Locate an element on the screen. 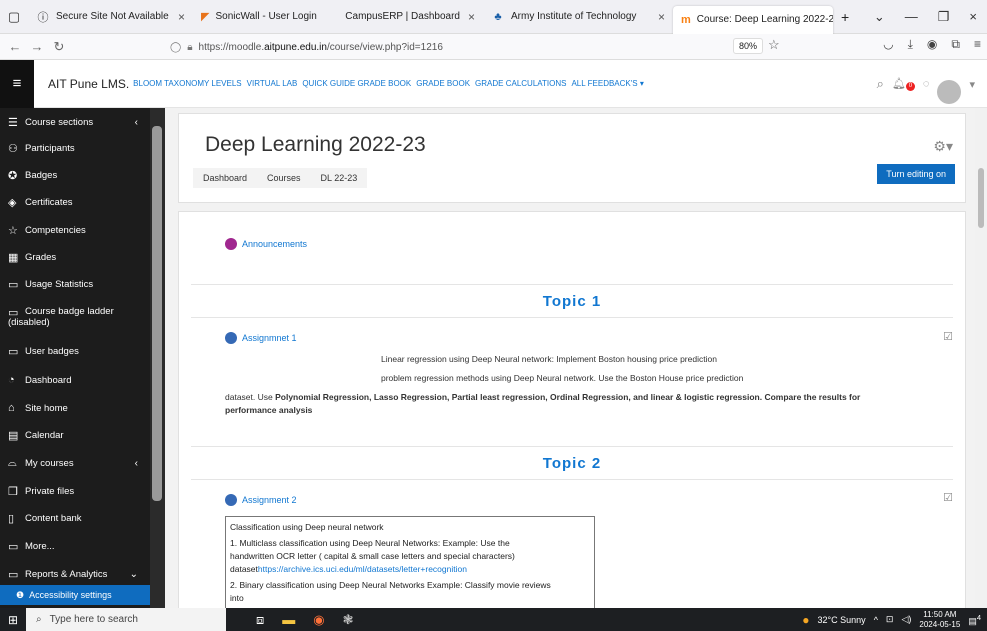 This screenshot has height=631, width=987. sonicwall-icon: ◤ is located at coordinates (205, 17).